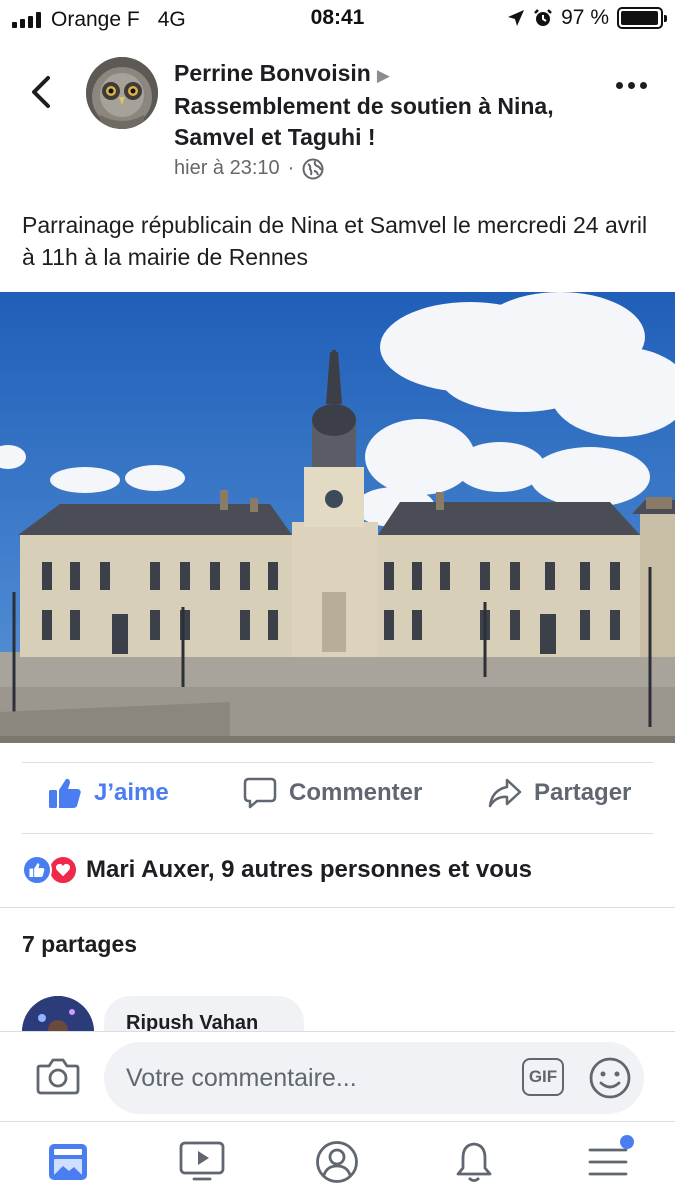  I want to click on post-timestamp: hier à 23:10, so click(227, 168).